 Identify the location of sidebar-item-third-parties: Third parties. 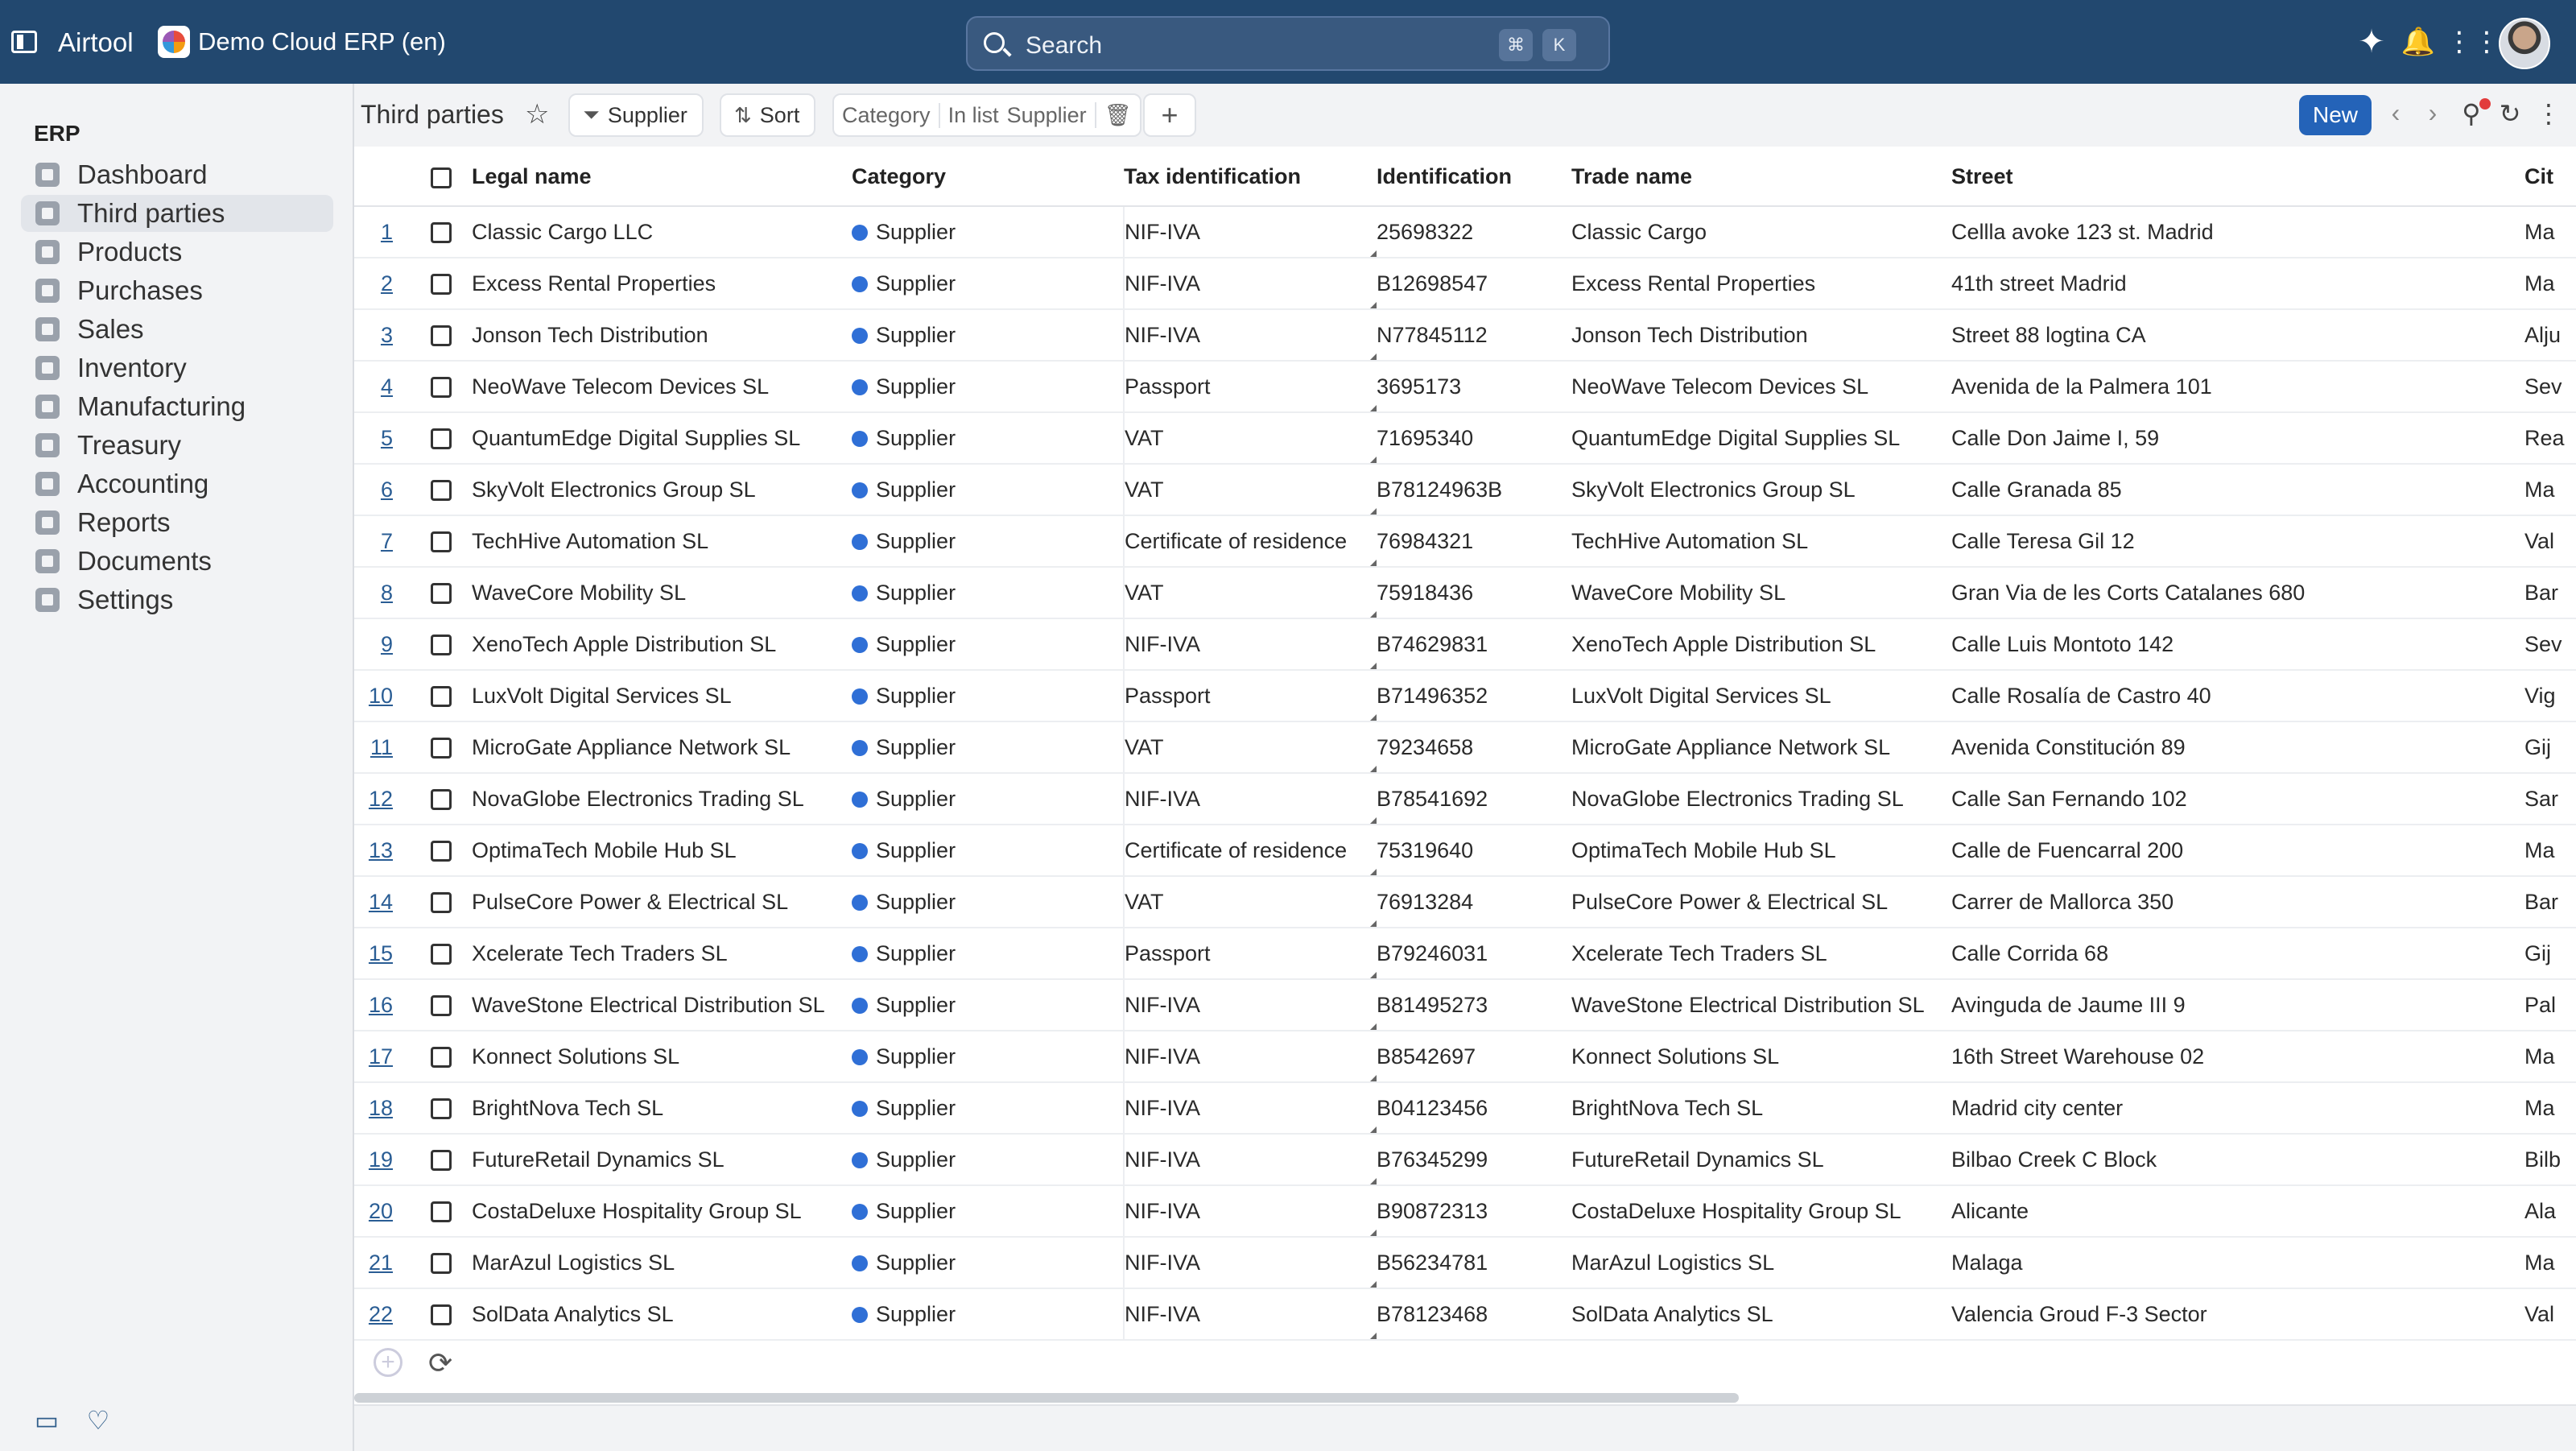
(177, 214).